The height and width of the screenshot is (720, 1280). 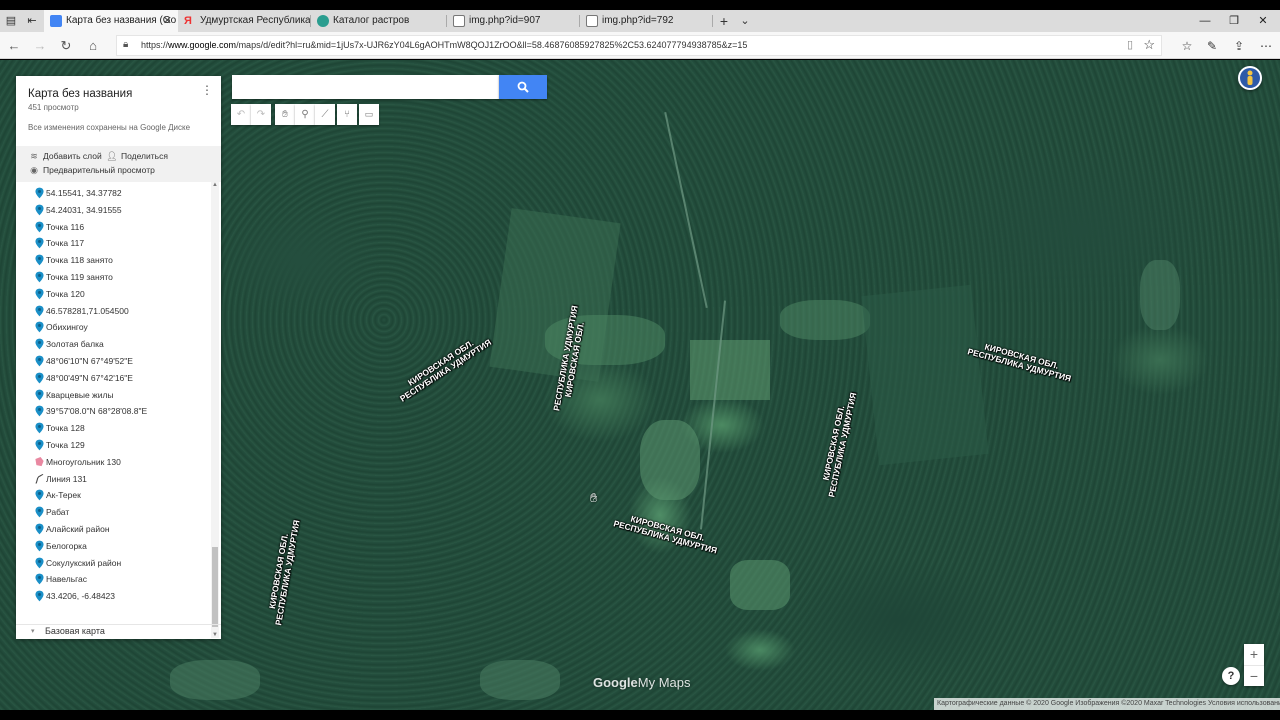 What do you see at coordinates (640, 715) in the screenshot?
I see `bottom-black-strip` at bounding box center [640, 715].